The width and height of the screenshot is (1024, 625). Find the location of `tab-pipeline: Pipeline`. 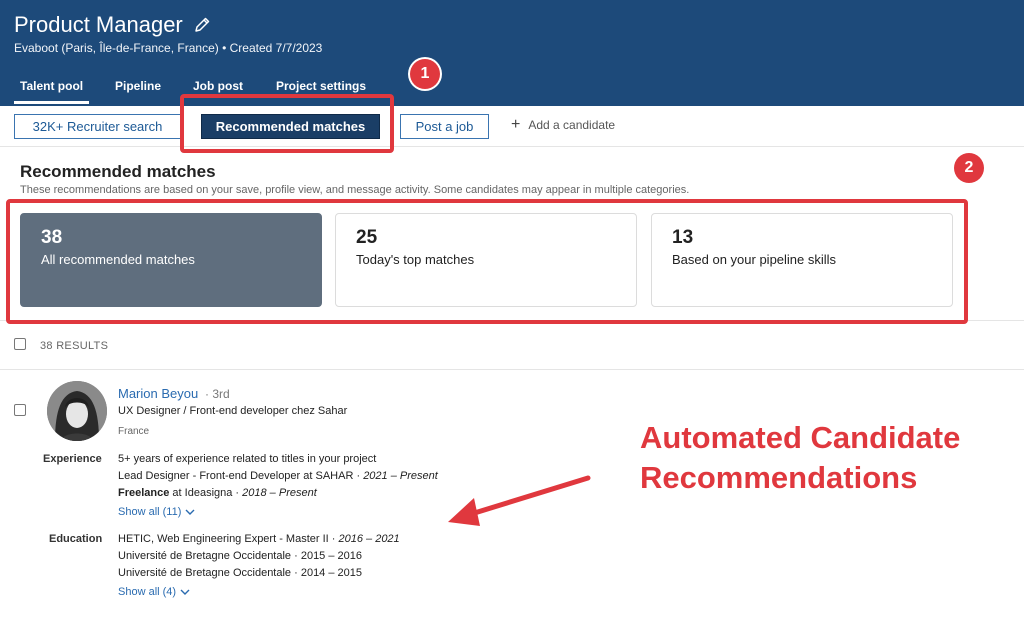

tab-pipeline: Pipeline is located at coordinates (138, 86).